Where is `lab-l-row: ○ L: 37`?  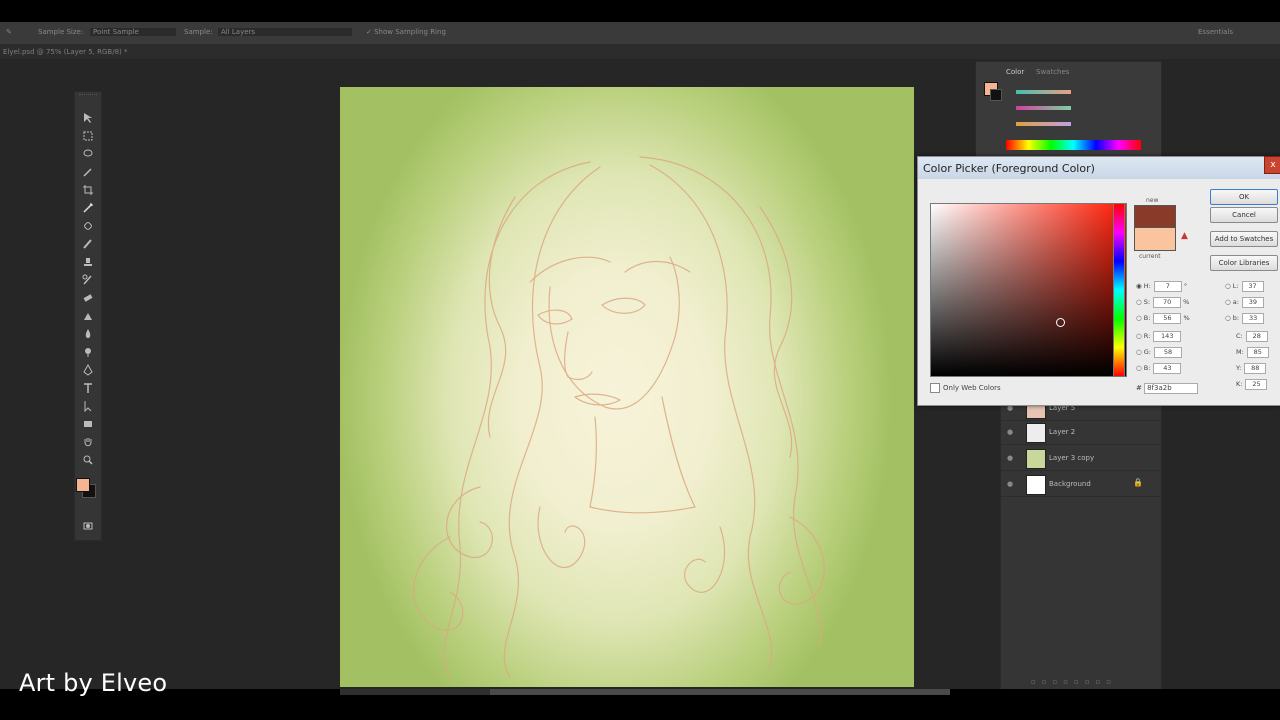
lab-l-row: ○ L: 37 is located at coordinates (1244, 286).